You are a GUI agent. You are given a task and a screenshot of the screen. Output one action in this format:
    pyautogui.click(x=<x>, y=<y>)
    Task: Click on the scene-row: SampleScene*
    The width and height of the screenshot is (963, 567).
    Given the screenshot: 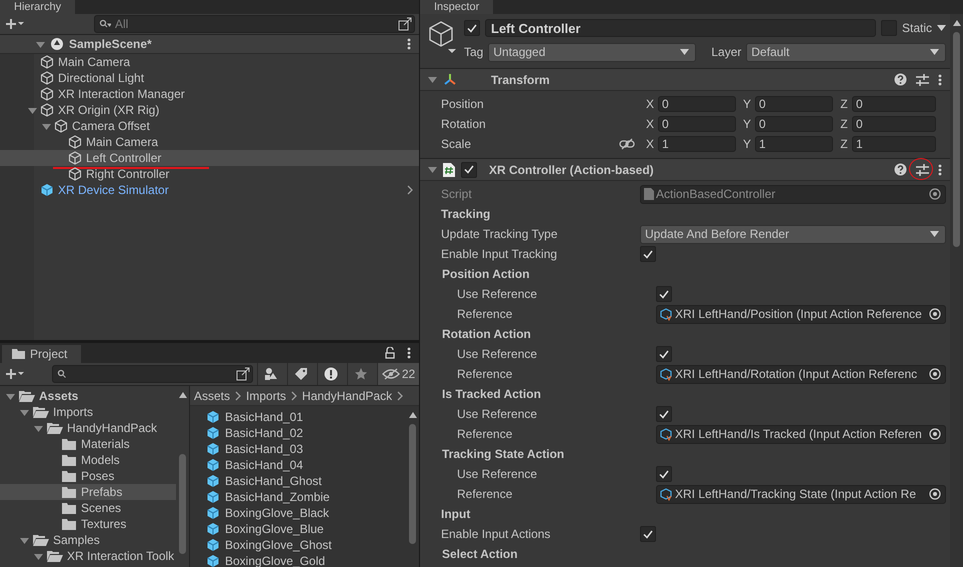 What is the action you would take?
    pyautogui.click(x=209, y=44)
    